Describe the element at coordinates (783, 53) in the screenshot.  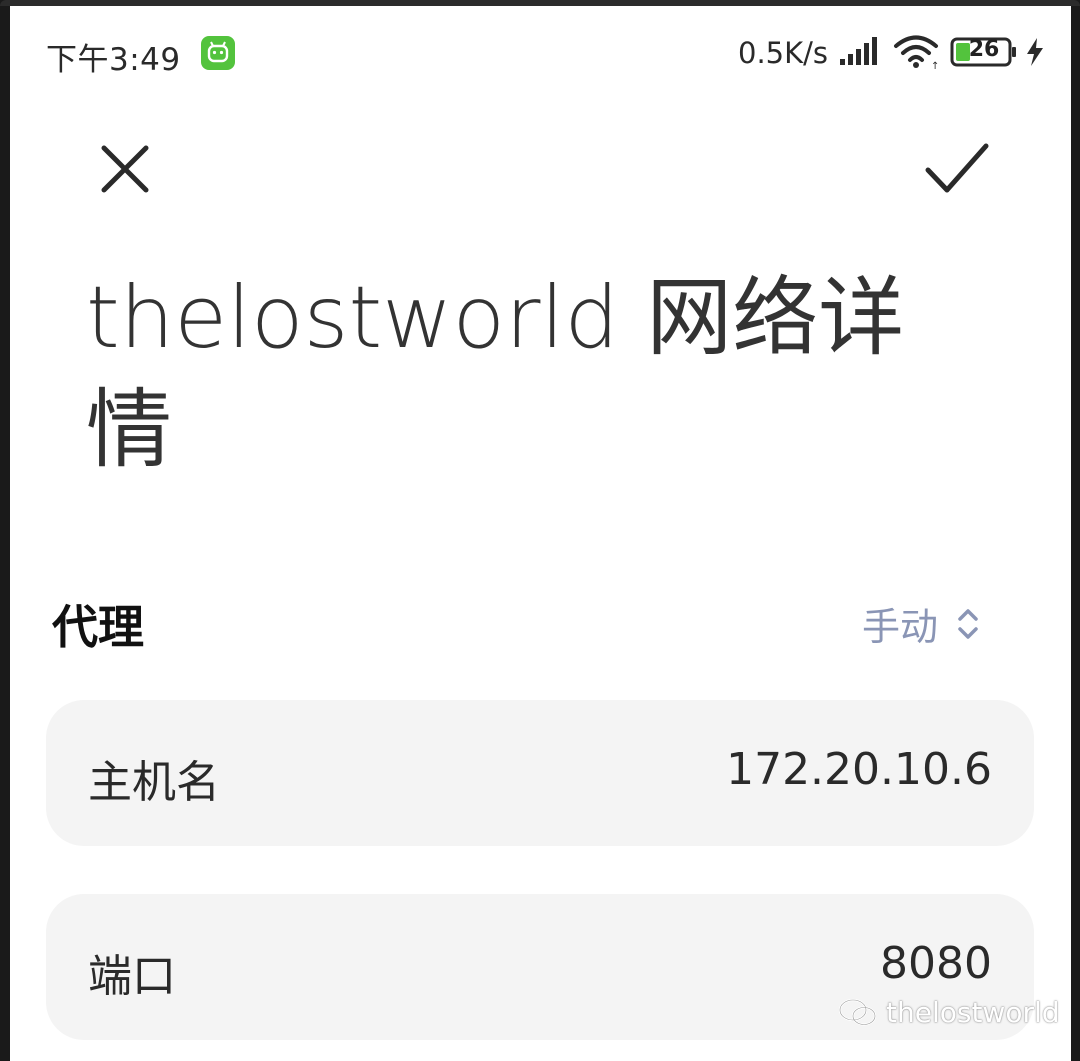
I see `network-speed: 0.5K/s` at that location.